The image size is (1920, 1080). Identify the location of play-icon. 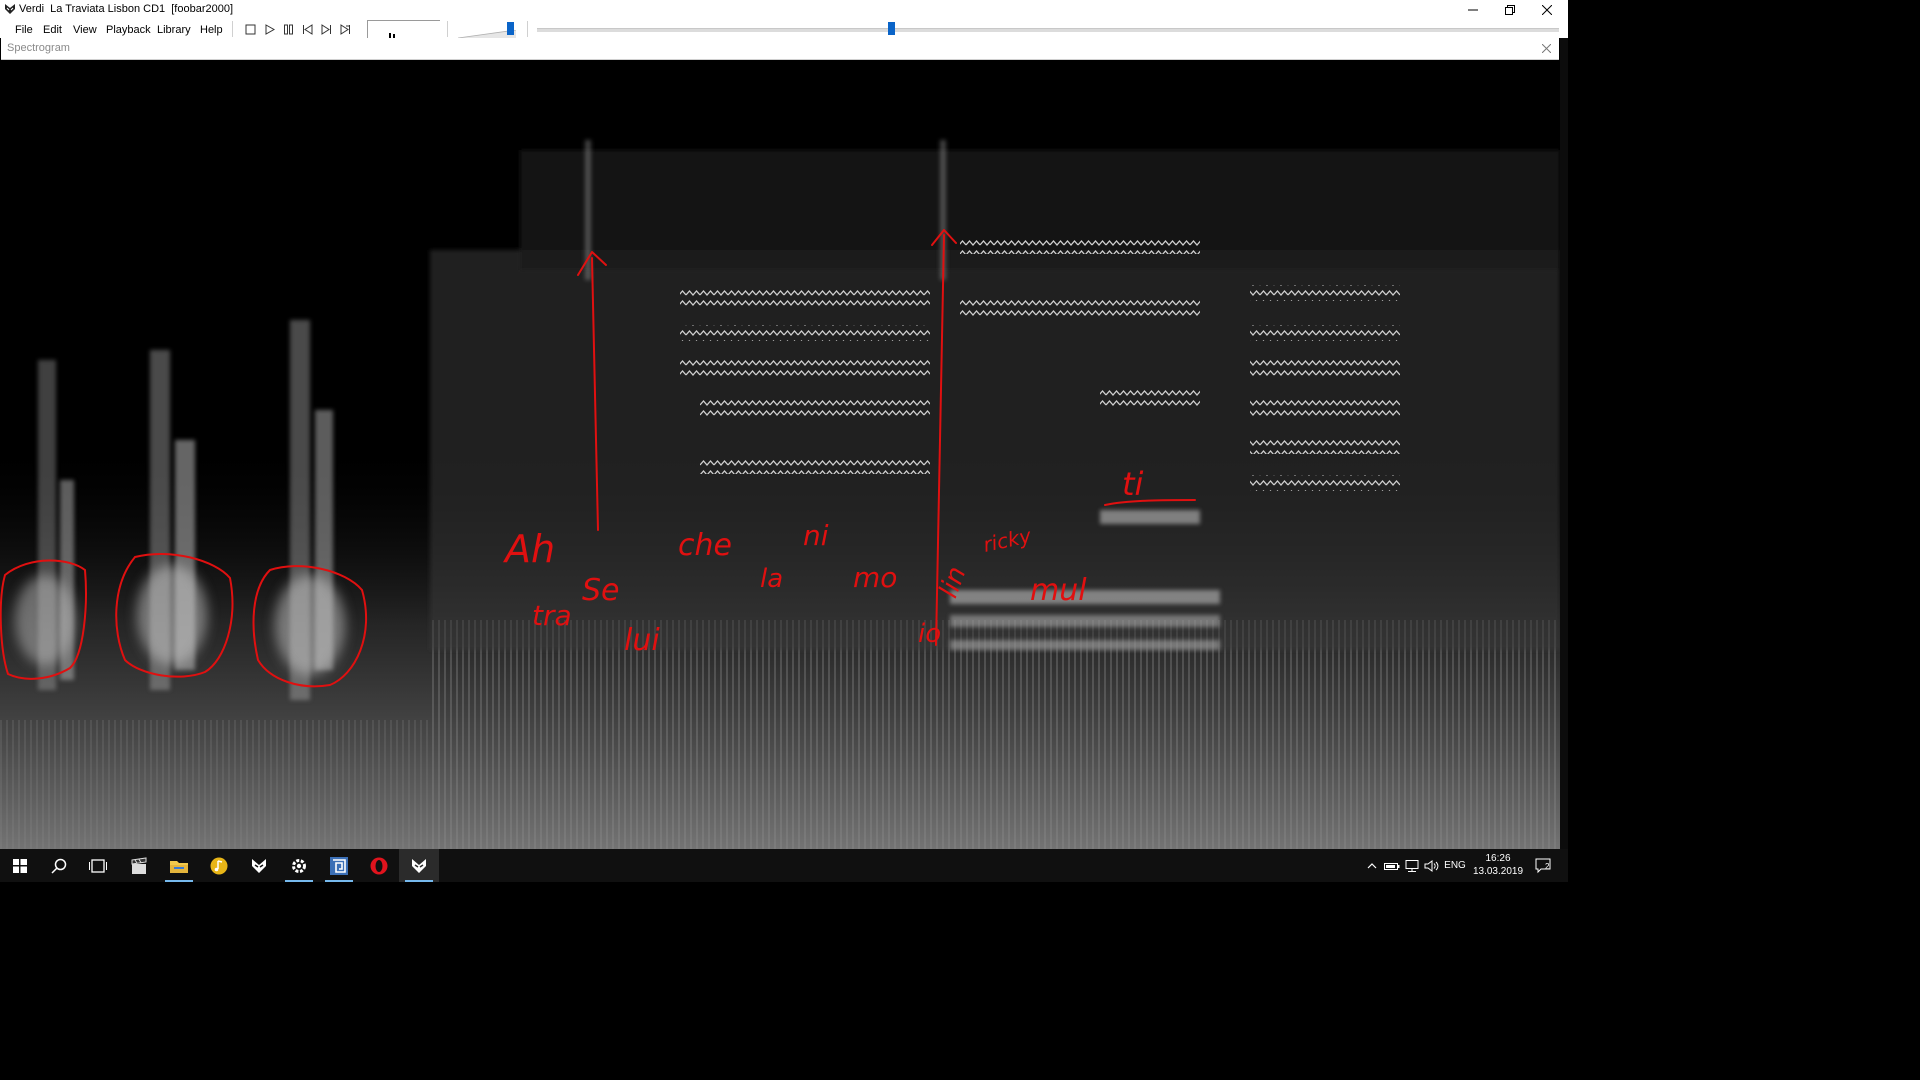
(270, 29).